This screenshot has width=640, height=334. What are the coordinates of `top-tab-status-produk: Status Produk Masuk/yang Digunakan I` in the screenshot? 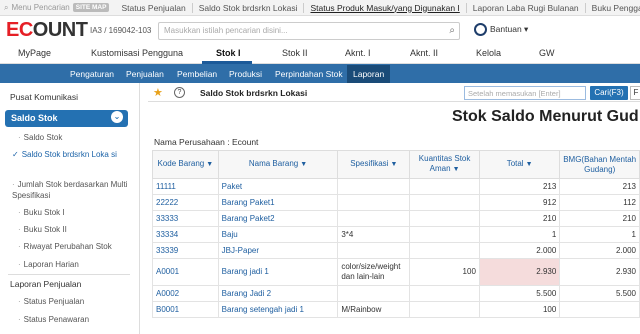 It's located at (385, 7).